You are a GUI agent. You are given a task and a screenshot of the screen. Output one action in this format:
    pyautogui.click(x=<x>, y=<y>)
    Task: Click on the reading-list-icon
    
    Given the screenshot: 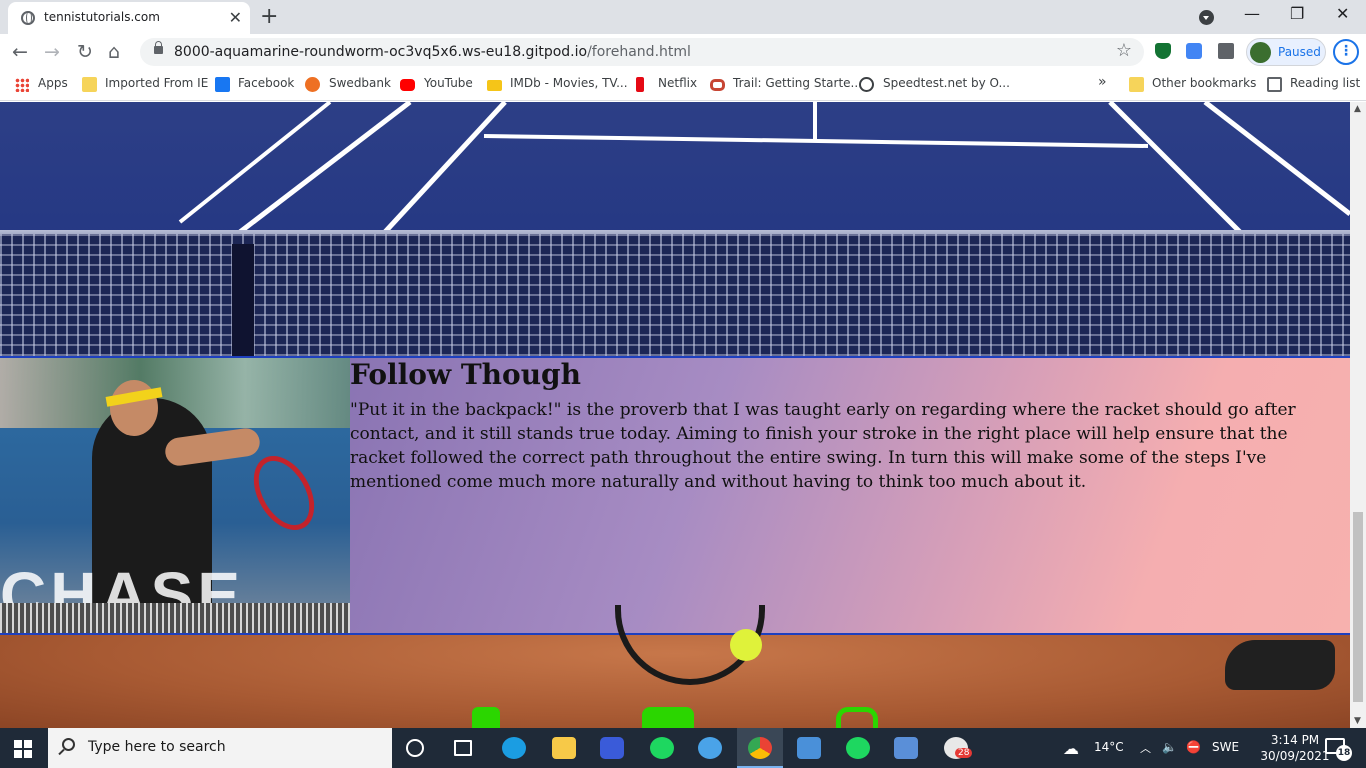 What is the action you would take?
    pyautogui.click(x=1274, y=84)
    